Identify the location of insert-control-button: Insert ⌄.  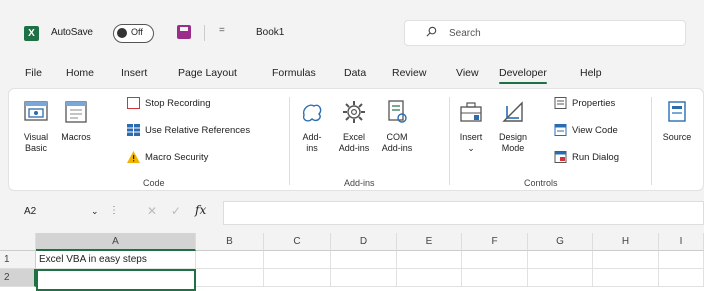
(471, 126).